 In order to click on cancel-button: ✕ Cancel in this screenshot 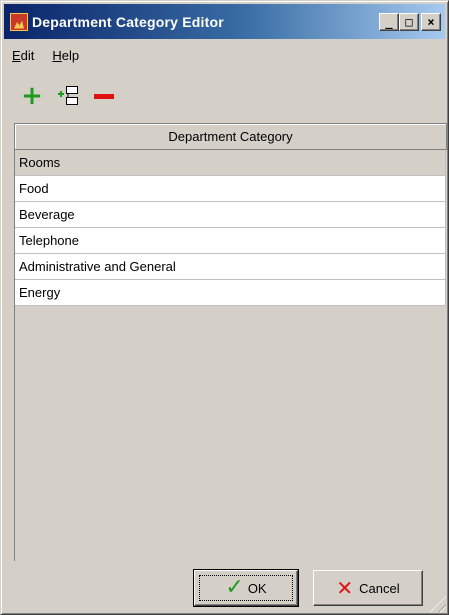, I will do `click(368, 588)`.